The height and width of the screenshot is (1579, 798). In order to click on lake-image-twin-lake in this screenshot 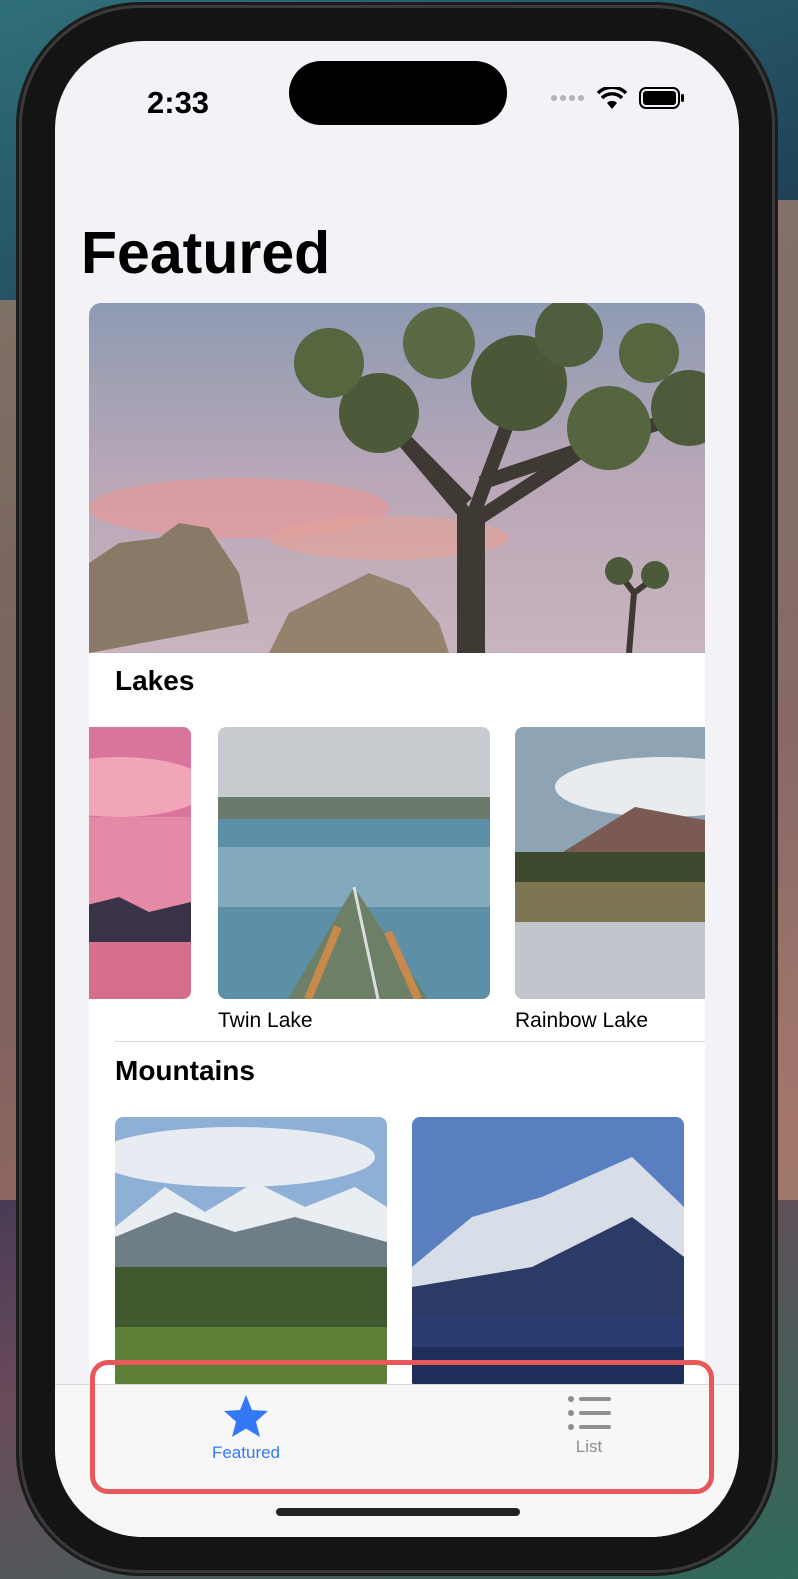, I will do `click(354, 863)`.